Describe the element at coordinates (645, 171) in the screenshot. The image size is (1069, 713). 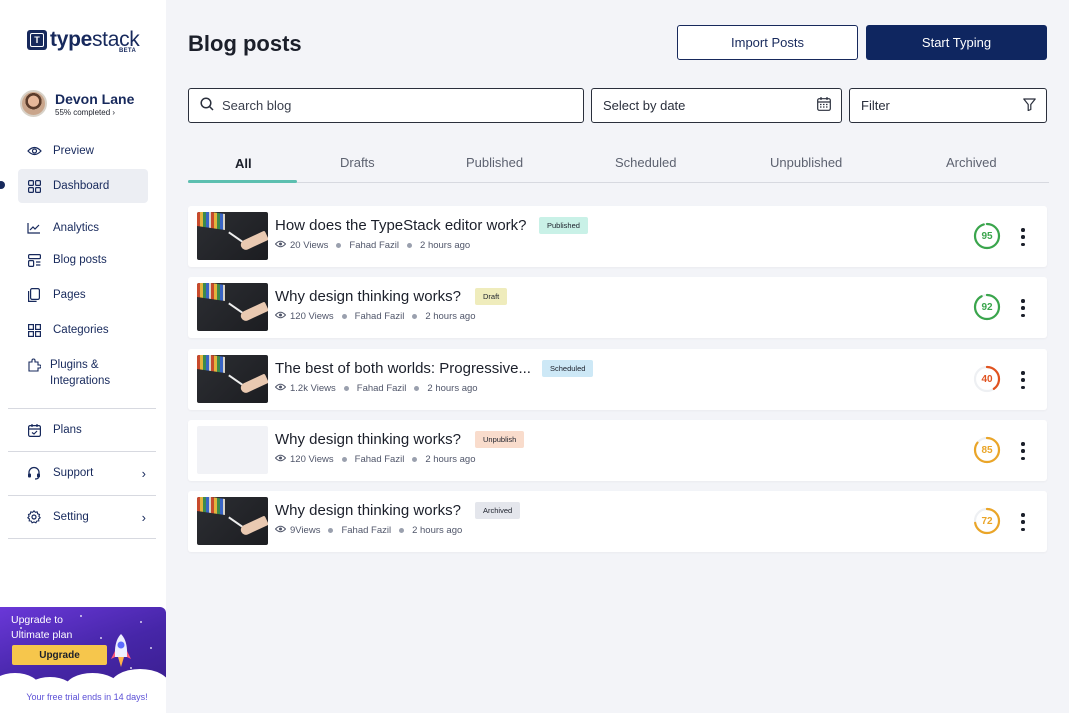
I see `tab-scheduled: Scheduled` at that location.